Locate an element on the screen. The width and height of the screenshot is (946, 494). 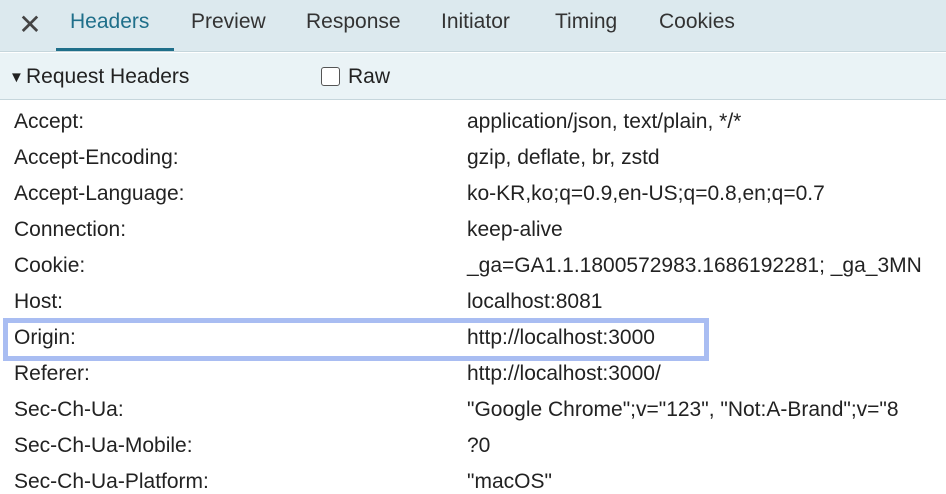
header-key: Accept-Language: is located at coordinates (99, 193).